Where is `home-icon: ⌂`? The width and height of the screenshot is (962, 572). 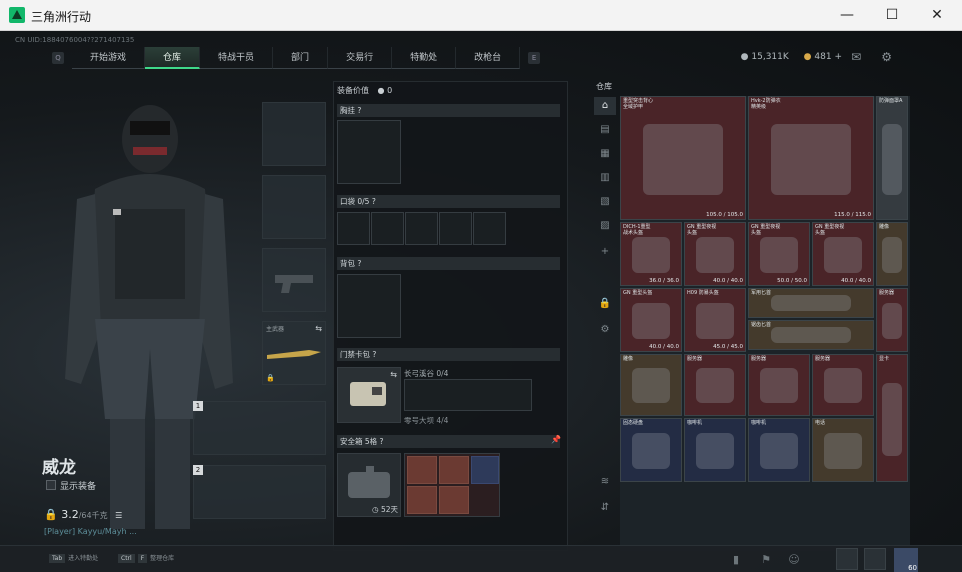 home-icon: ⌂ is located at coordinates (605, 106).